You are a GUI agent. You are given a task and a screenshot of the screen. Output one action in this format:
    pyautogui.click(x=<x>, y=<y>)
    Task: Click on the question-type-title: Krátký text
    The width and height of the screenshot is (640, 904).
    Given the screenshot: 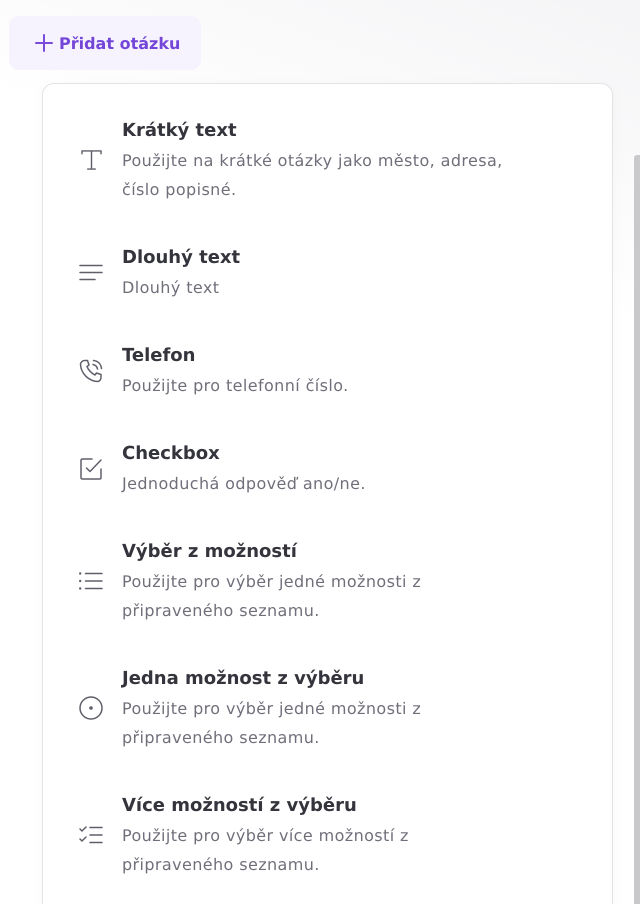 What is the action you would take?
    pyautogui.click(x=319, y=131)
    